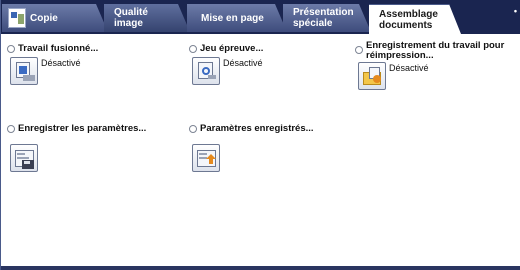 This screenshot has height=270, width=520. Describe the element at coordinates (92, 64) in the screenshot. I see `option-travail-fusionne: Travail fusionné... Désactivé` at that location.